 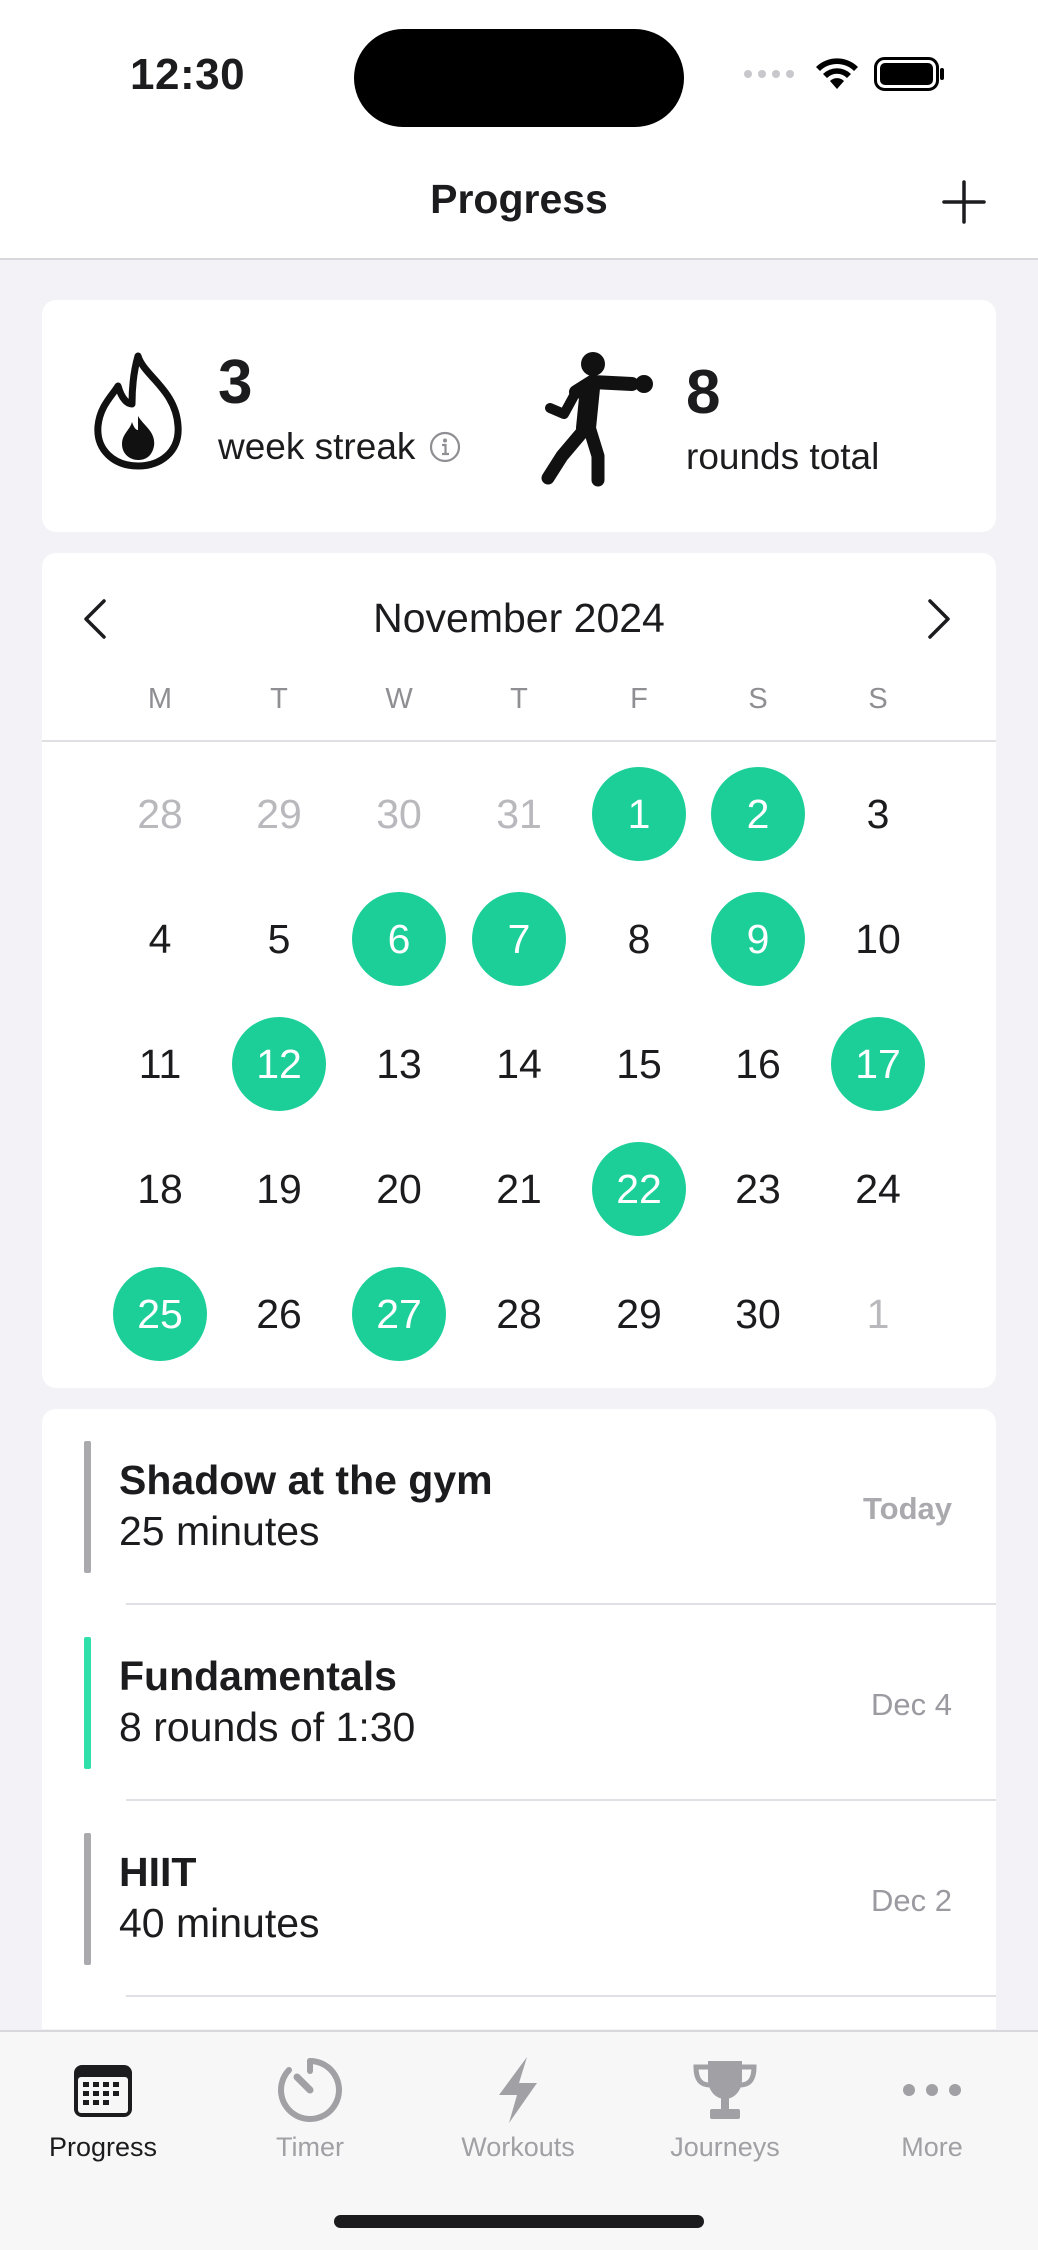 I want to click on calendar-day: 11, so click(x=160, y=1064).